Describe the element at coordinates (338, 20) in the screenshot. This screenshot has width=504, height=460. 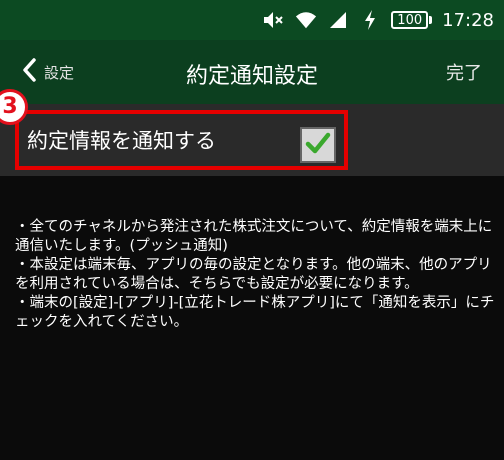
I see `signal-icon` at that location.